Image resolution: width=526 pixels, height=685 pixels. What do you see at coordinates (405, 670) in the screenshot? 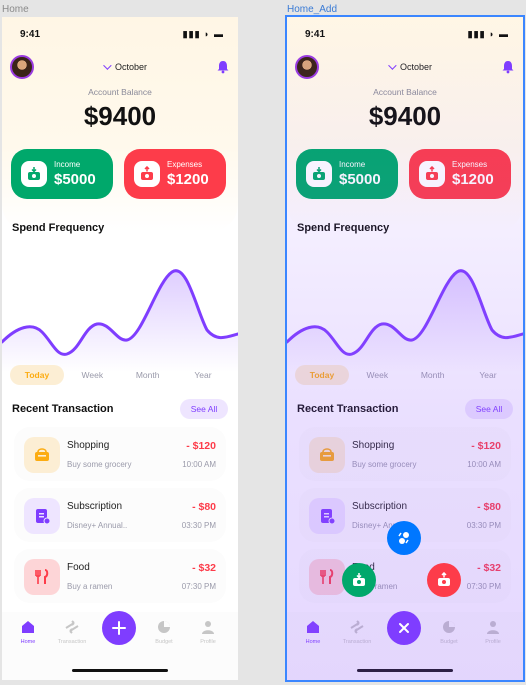
I see `home-indicator` at bounding box center [405, 670].